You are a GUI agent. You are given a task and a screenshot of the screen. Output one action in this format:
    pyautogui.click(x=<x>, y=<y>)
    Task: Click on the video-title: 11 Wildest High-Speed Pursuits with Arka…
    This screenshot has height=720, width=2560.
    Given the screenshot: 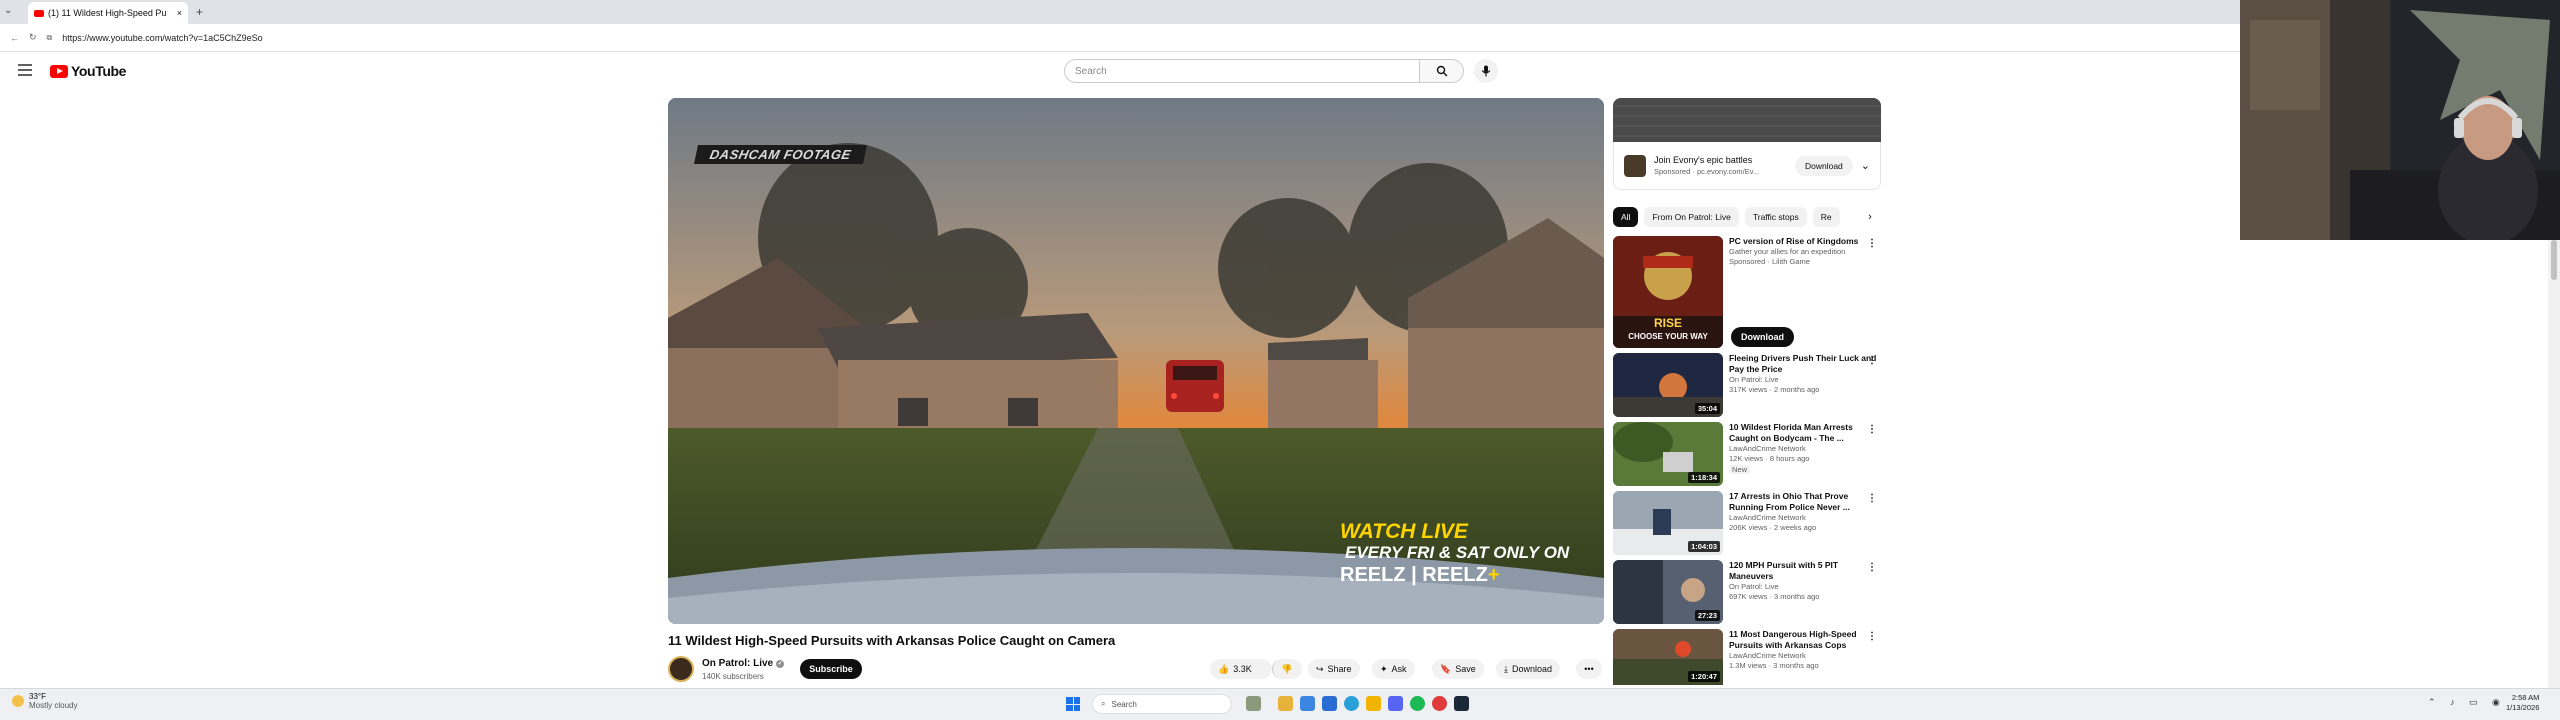 What is the action you would take?
    pyautogui.click(x=892, y=640)
    